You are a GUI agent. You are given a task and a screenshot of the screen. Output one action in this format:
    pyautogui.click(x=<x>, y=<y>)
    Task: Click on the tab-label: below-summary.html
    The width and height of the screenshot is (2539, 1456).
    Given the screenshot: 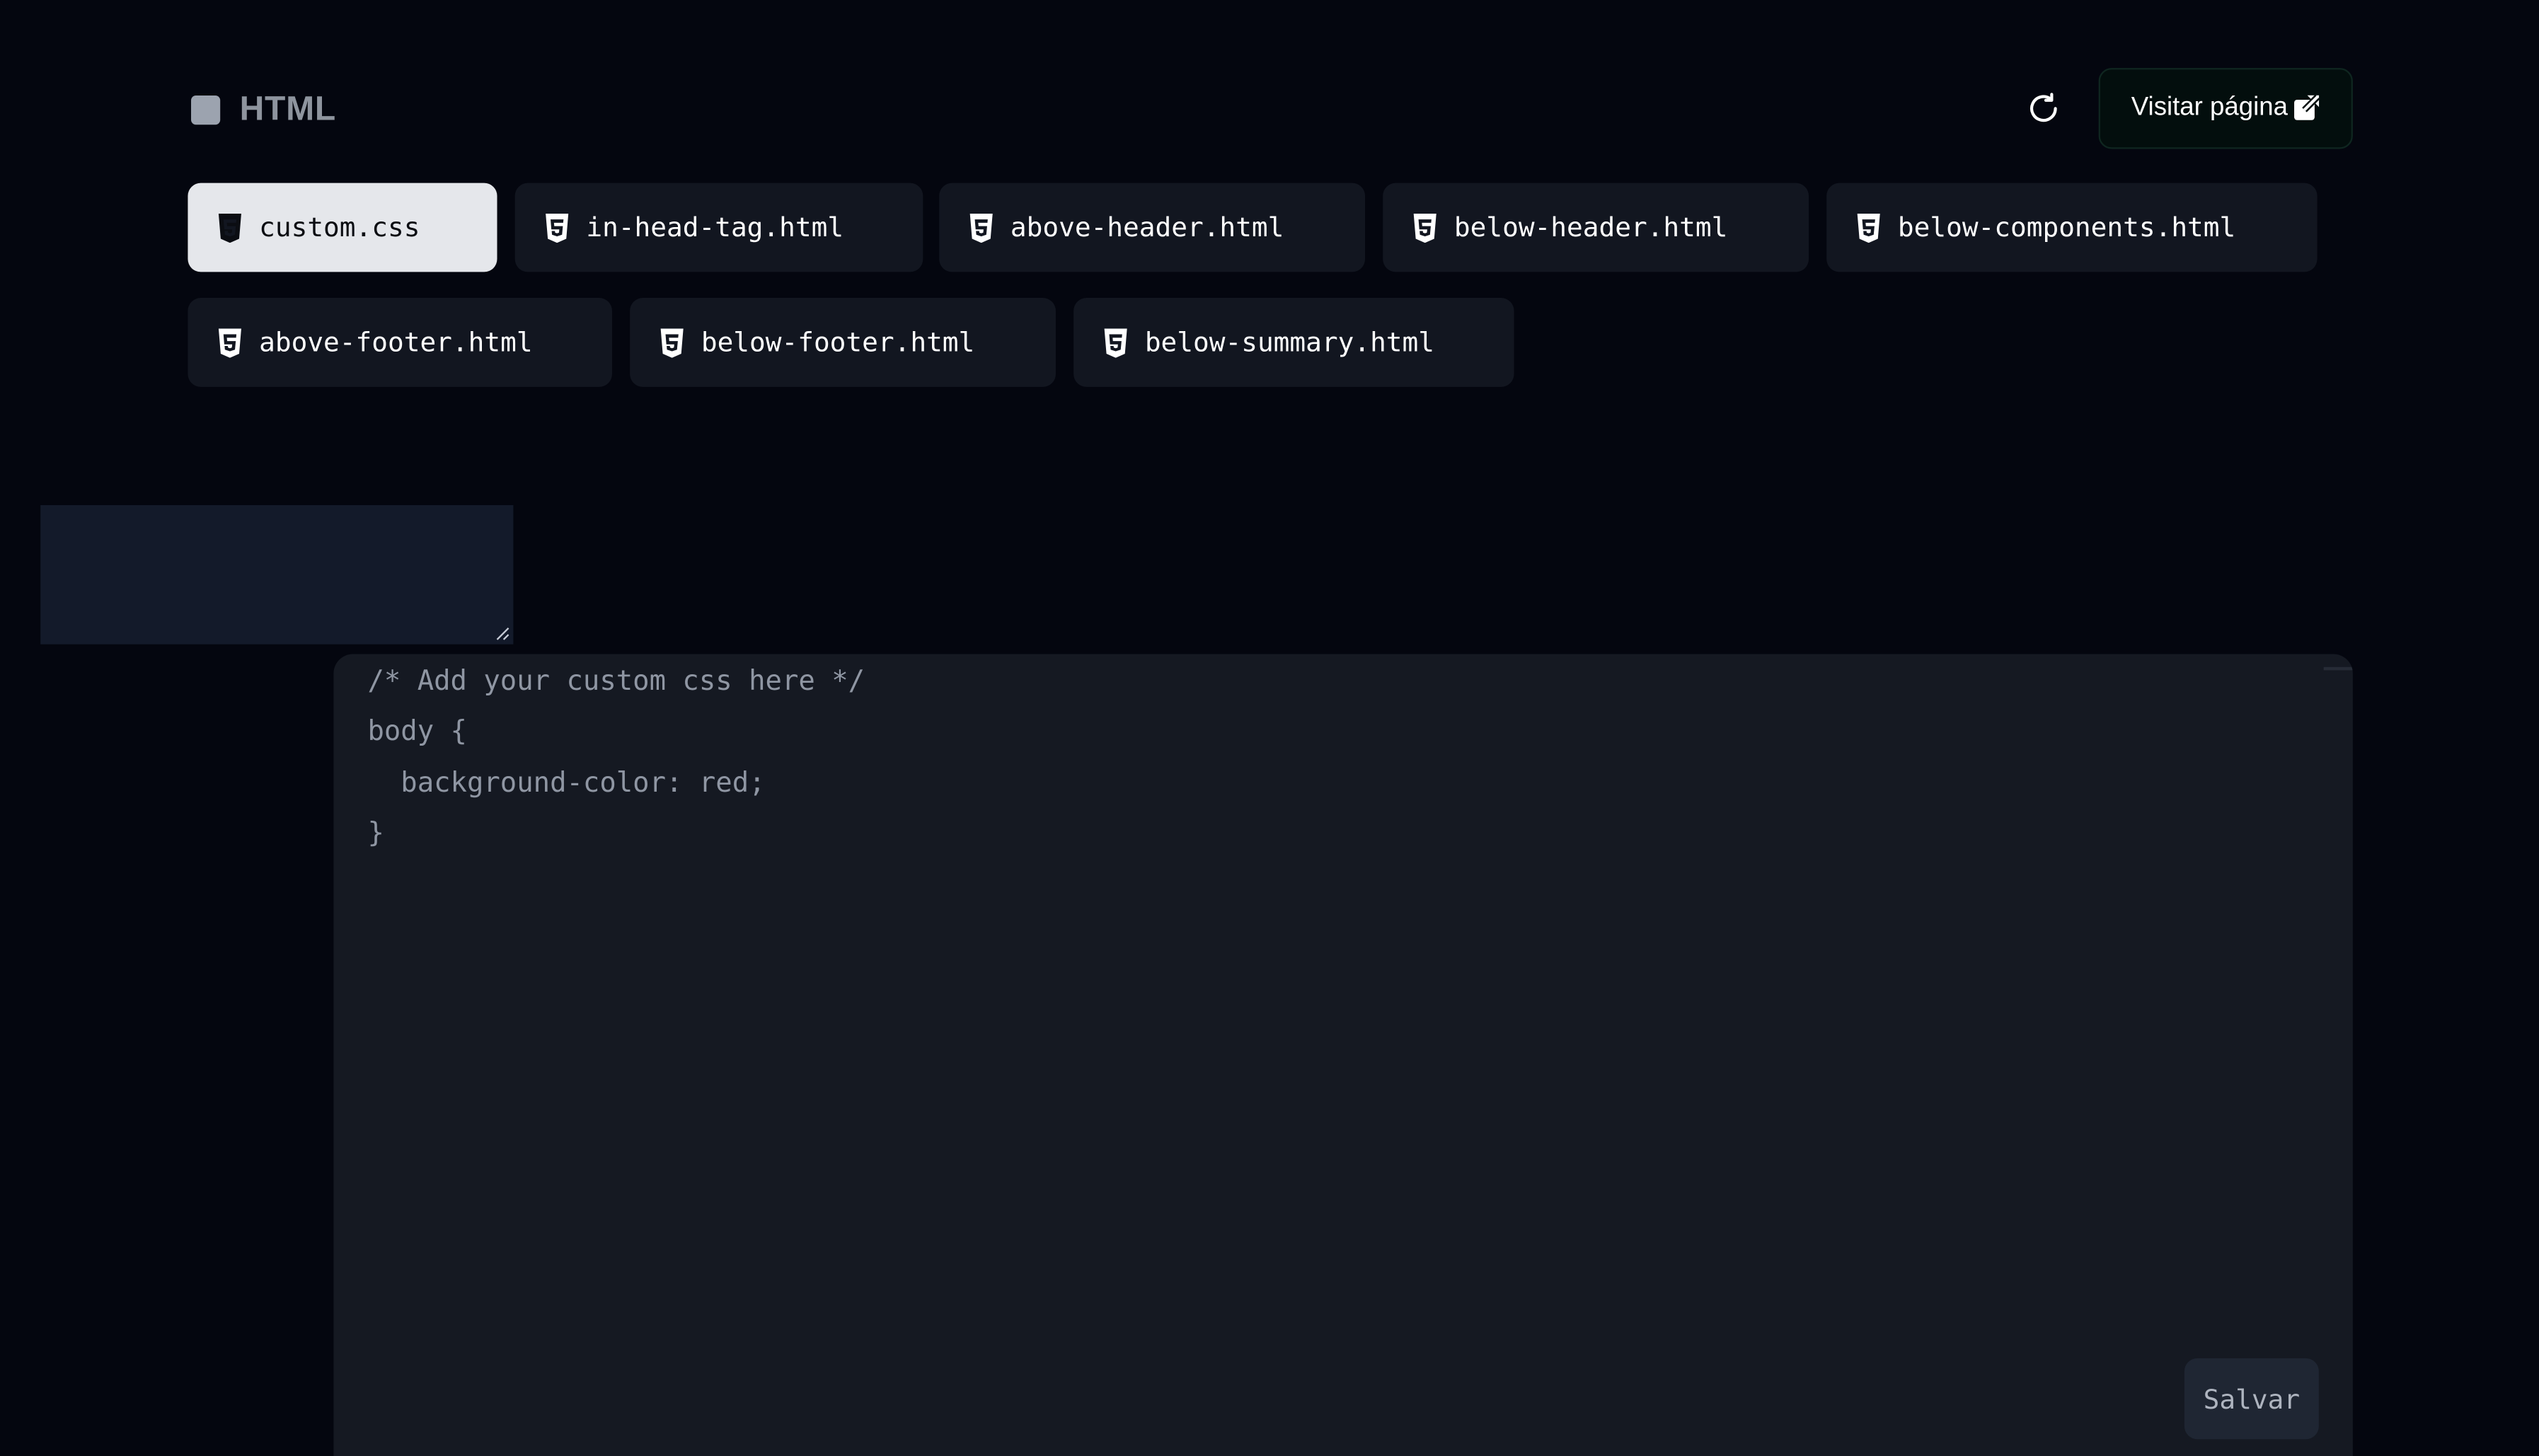 What is the action you would take?
    pyautogui.click(x=1289, y=343)
    